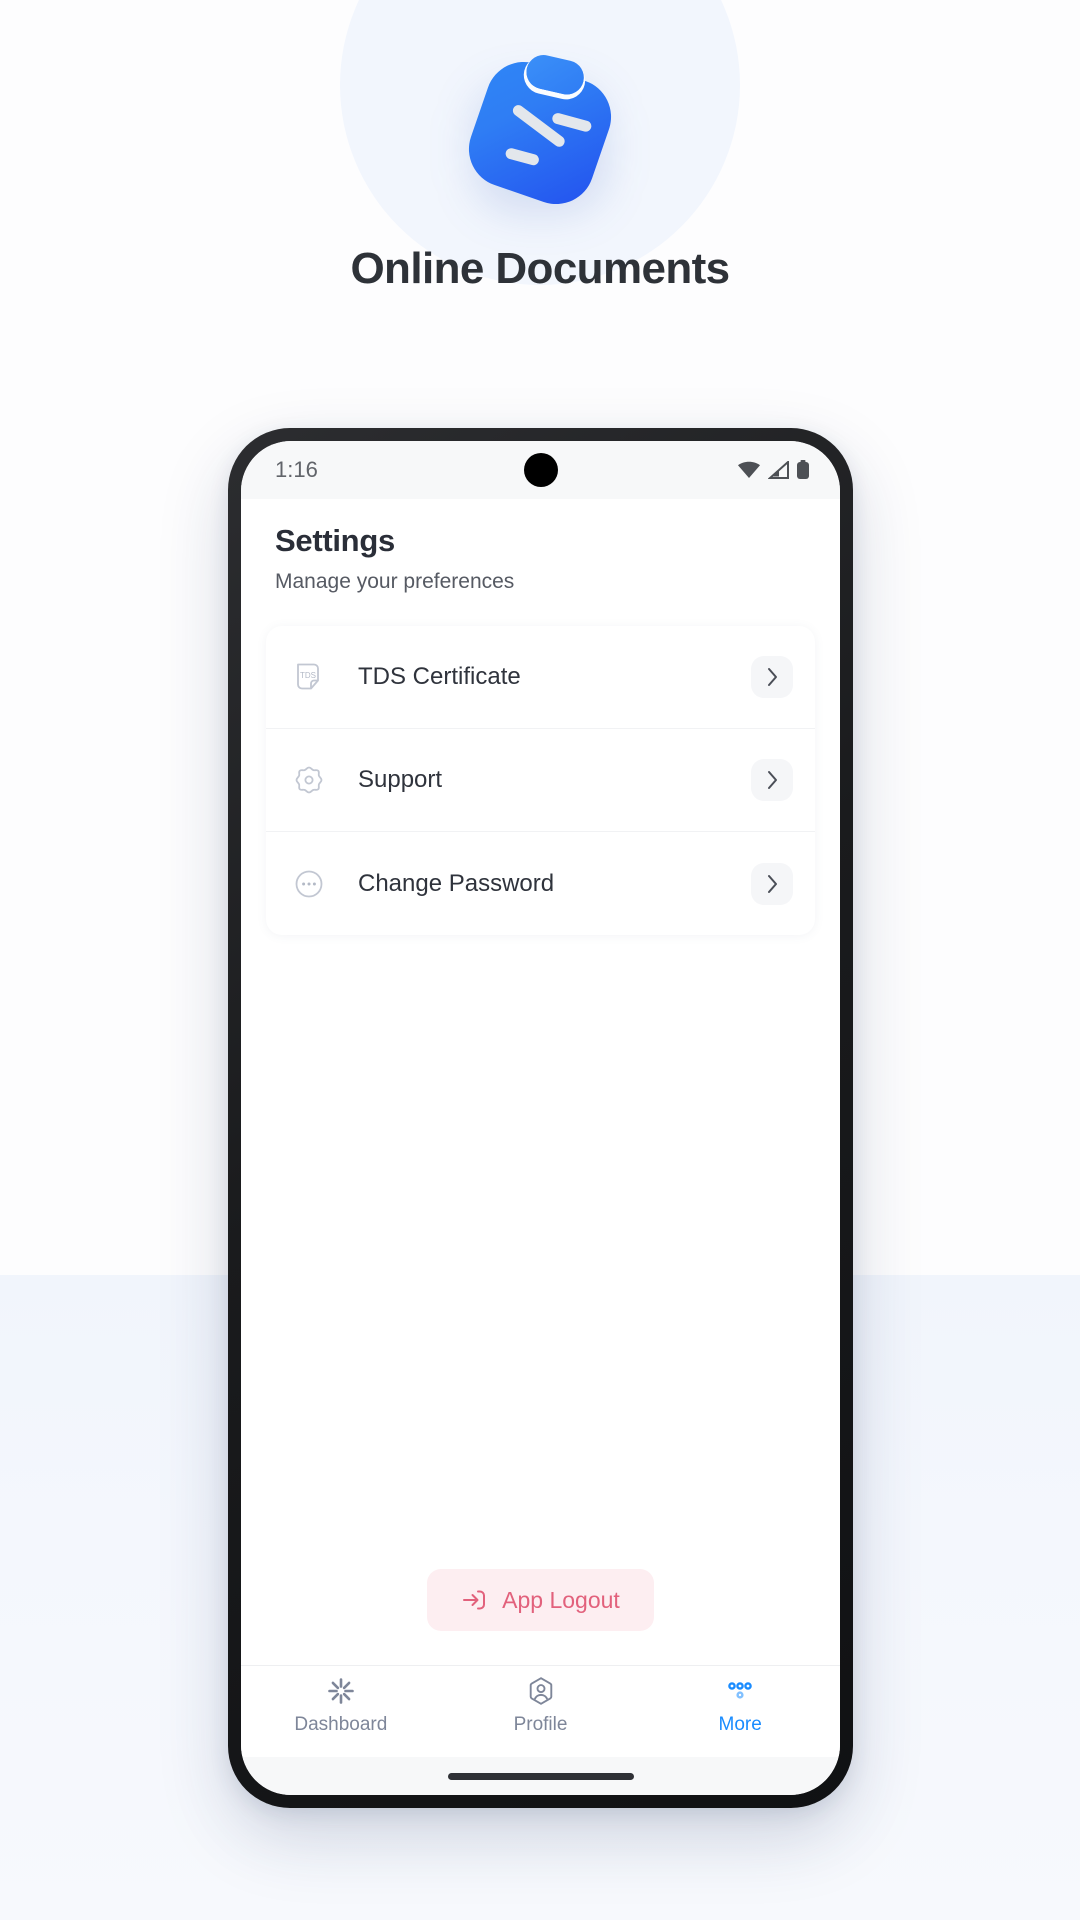  What do you see at coordinates (341, 1691) in the screenshot?
I see `starburst-icon` at bounding box center [341, 1691].